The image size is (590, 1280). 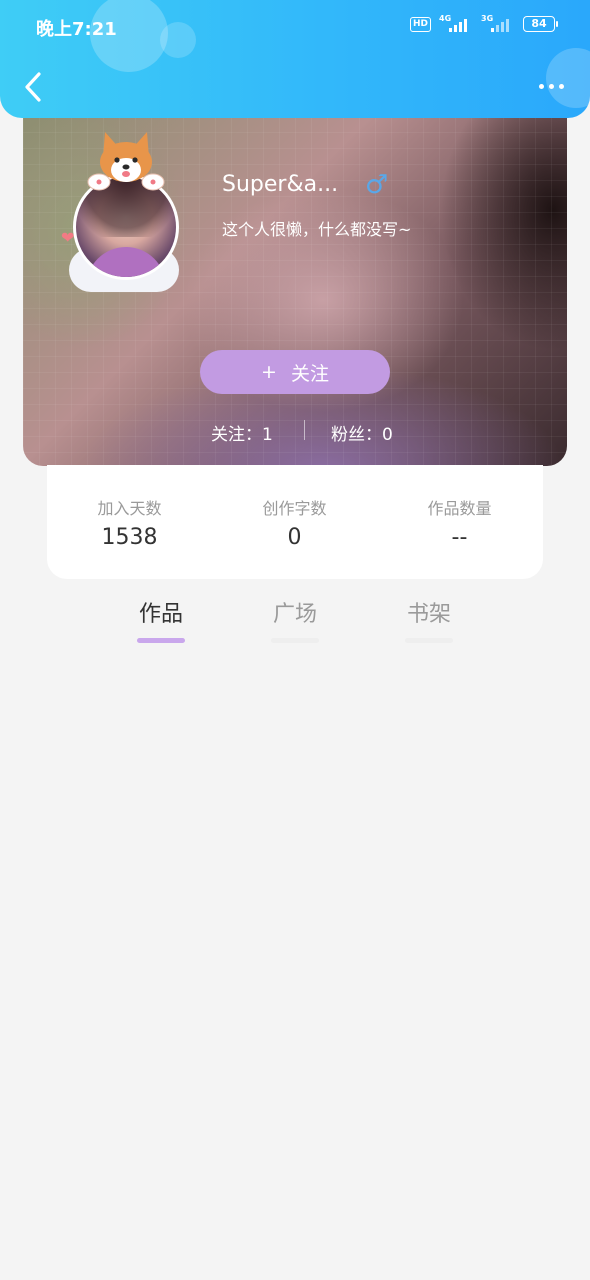 I want to click on corgi-icon, so click(x=126, y=161).